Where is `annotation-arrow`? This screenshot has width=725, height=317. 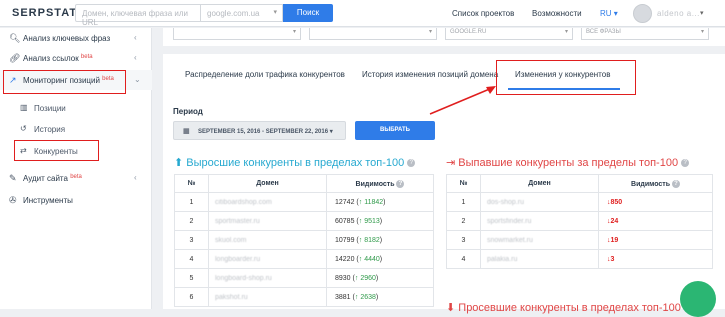
annotation-arrow is located at coordinates (462, 100).